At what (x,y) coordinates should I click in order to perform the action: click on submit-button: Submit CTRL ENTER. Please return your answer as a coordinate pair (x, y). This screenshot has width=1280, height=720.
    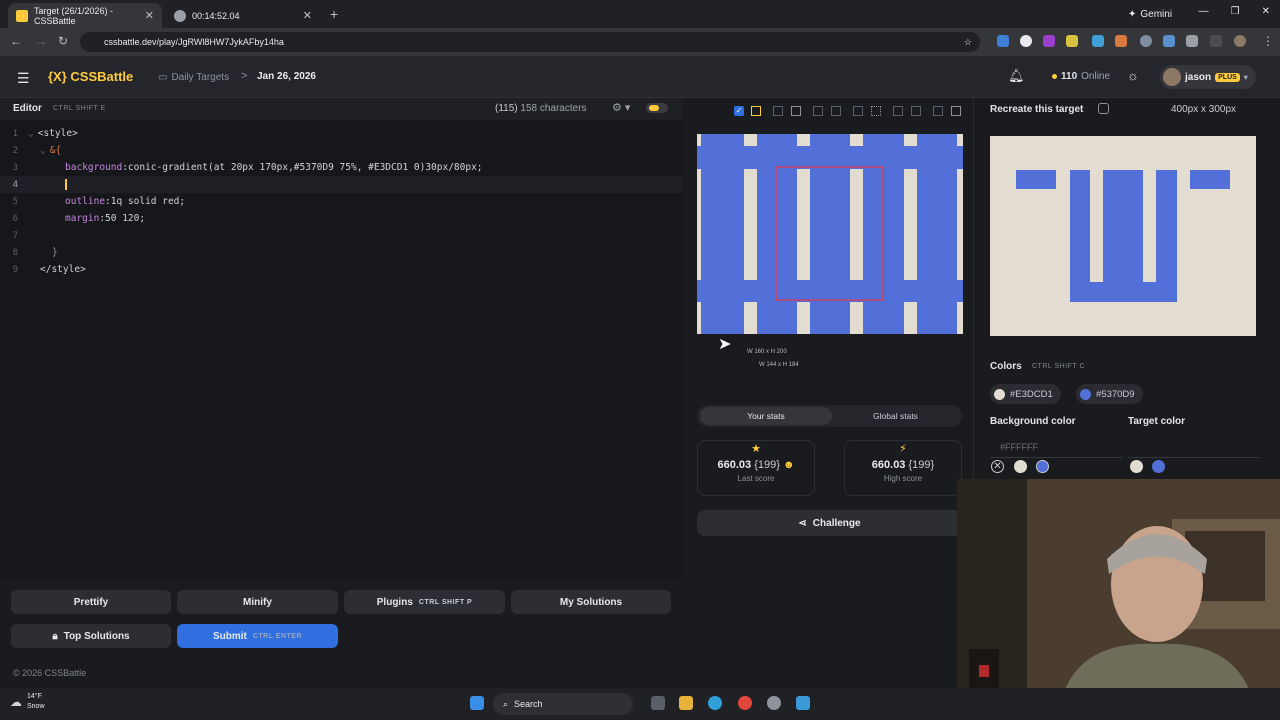
    Looking at the image, I should click on (257, 636).